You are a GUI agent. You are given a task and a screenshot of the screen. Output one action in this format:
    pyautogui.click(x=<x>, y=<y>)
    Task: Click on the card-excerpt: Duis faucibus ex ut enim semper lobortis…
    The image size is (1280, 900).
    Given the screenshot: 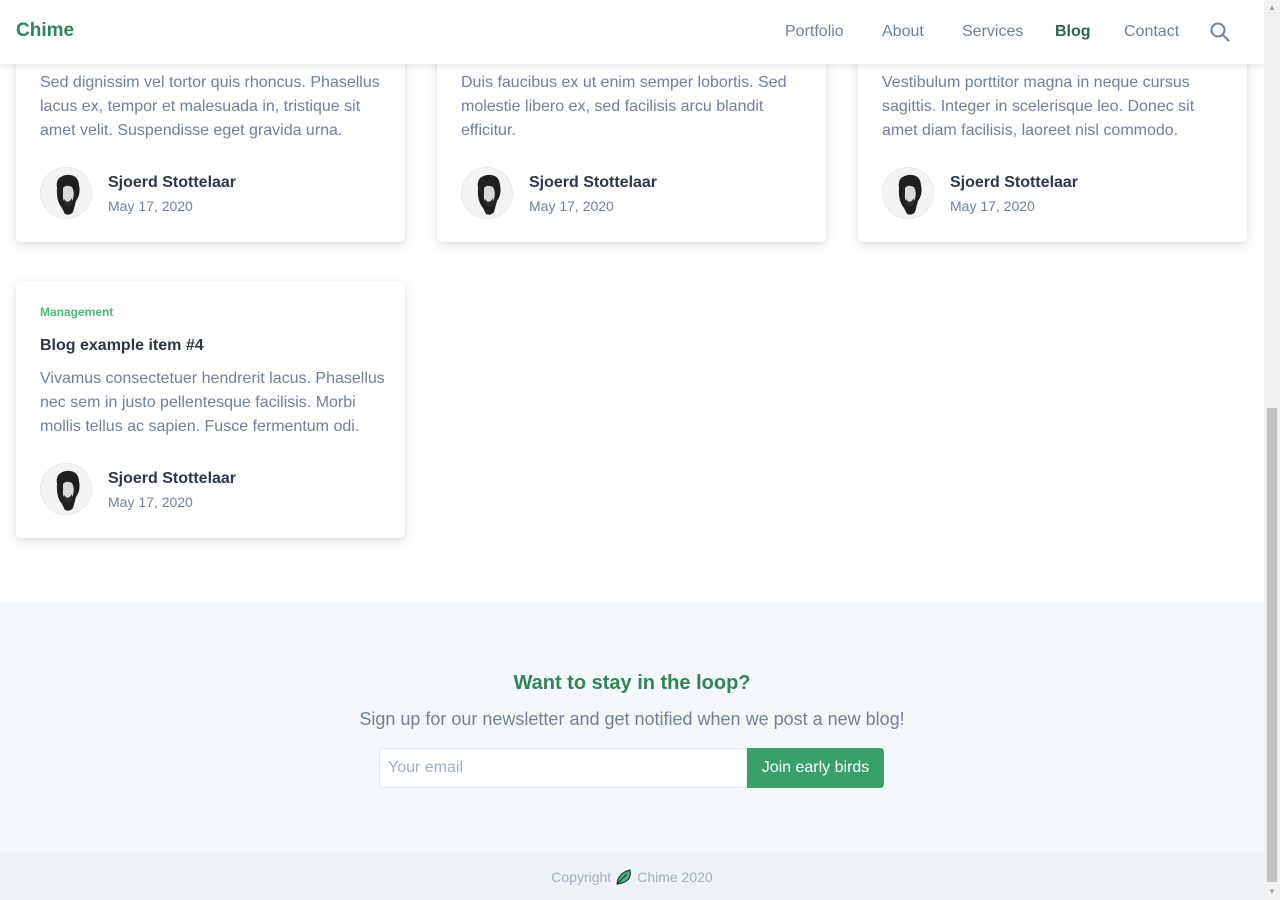 What is the action you would take?
    pyautogui.click(x=624, y=106)
    